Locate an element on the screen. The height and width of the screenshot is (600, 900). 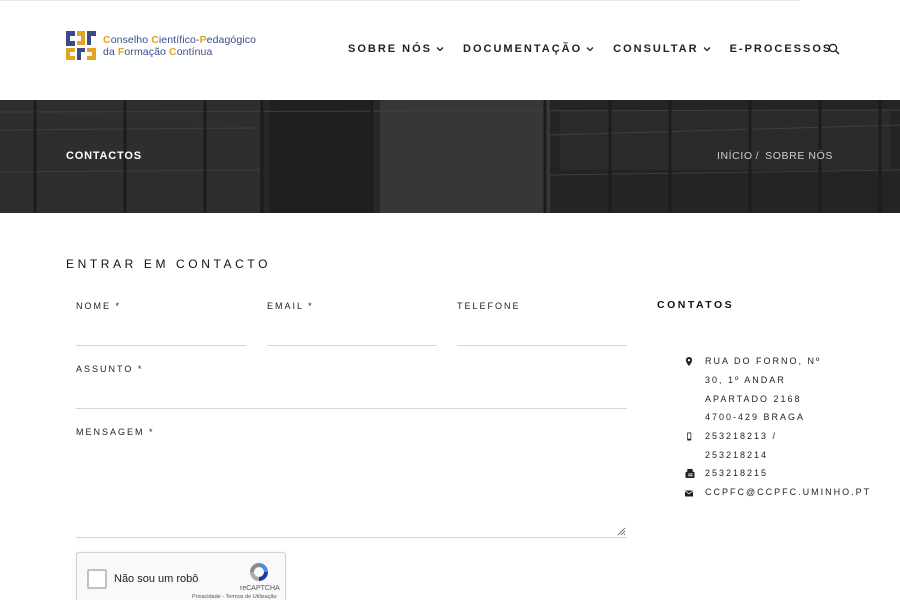
resize-grip-icon is located at coordinates (621, 531).